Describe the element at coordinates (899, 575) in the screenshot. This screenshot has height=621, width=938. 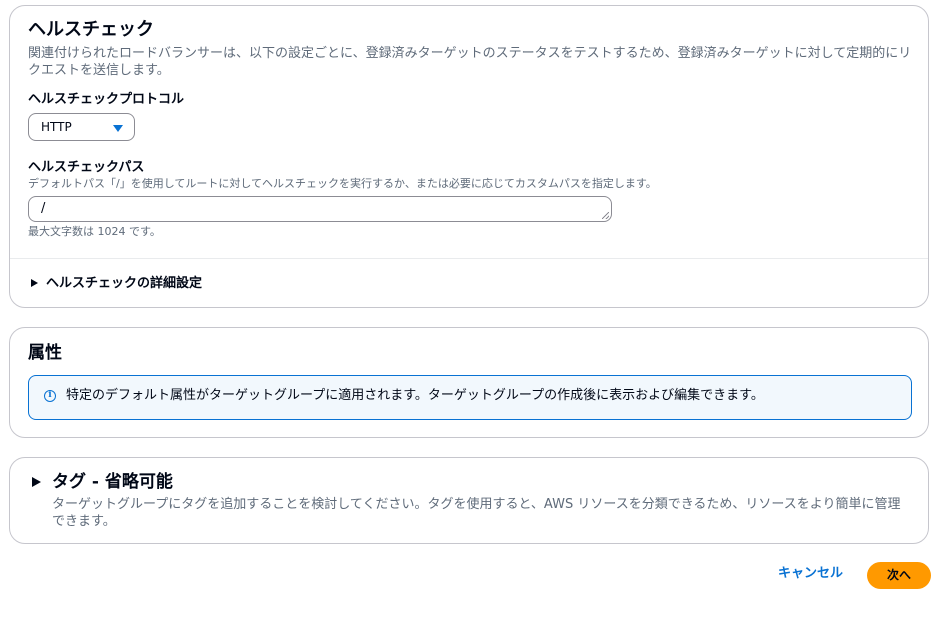
I see `next-button: 次へ` at that location.